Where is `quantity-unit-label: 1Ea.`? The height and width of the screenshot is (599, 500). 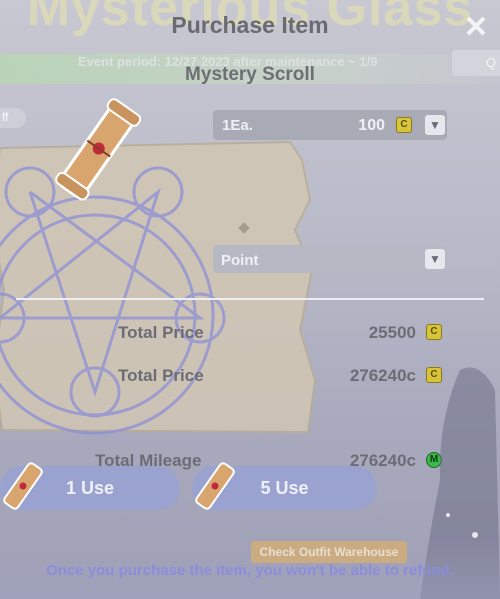
quantity-unit-label: 1Ea. is located at coordinates (237, 125).